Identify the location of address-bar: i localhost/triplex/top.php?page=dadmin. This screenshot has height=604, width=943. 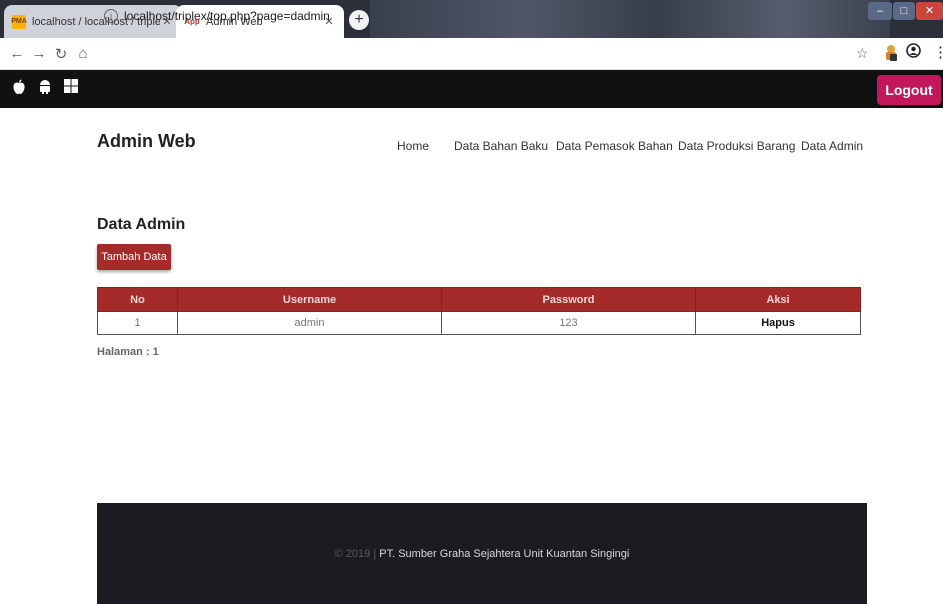
(484, 16).